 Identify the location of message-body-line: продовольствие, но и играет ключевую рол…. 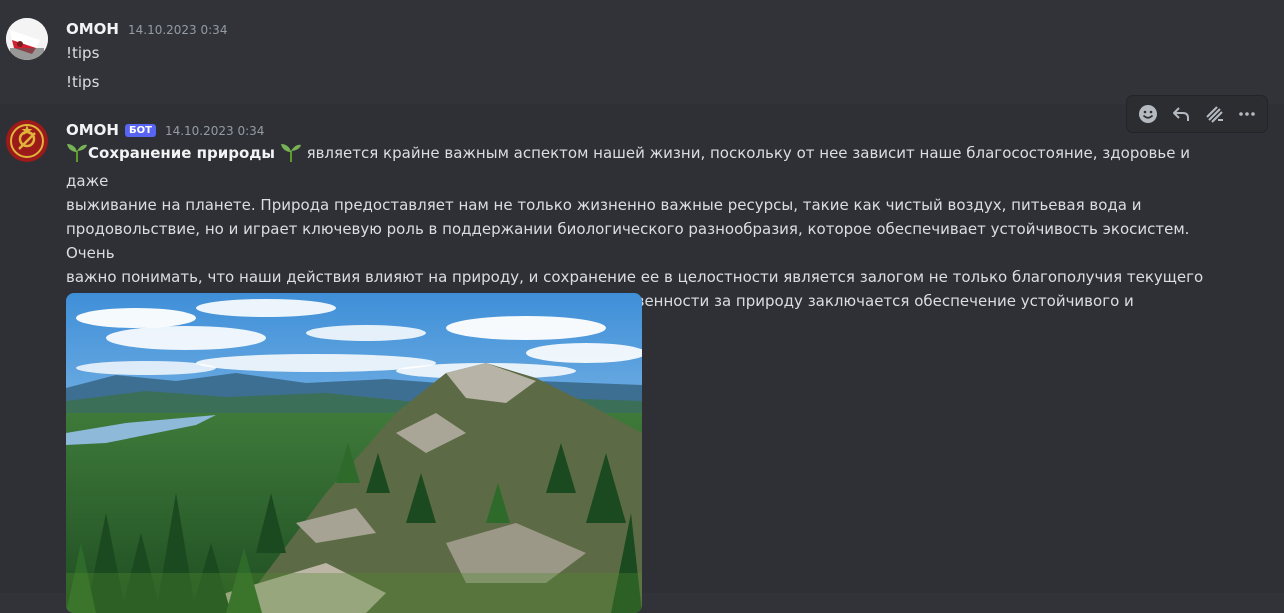
(628, 241).